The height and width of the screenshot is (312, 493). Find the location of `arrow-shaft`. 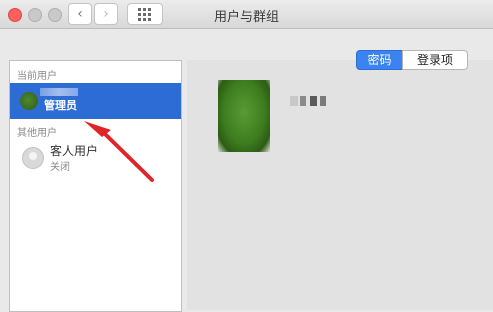

arrow-shaft is located at coordinates (127, 156).